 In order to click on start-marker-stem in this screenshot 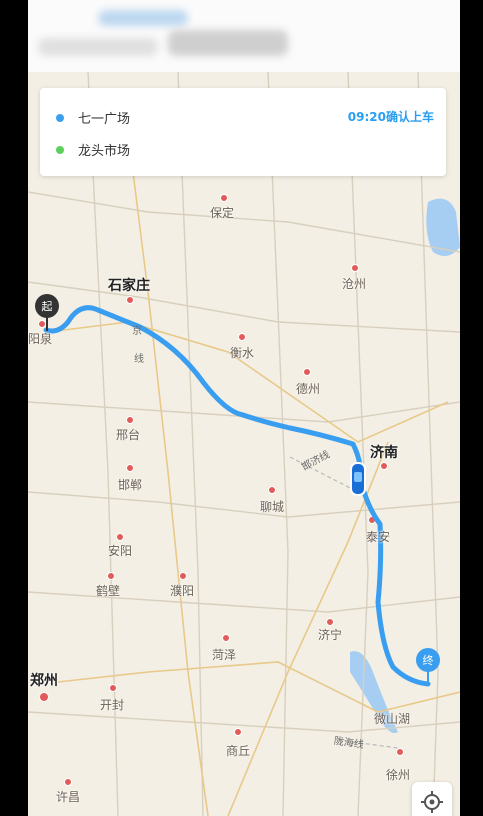, I will do `click(47, 324)`.